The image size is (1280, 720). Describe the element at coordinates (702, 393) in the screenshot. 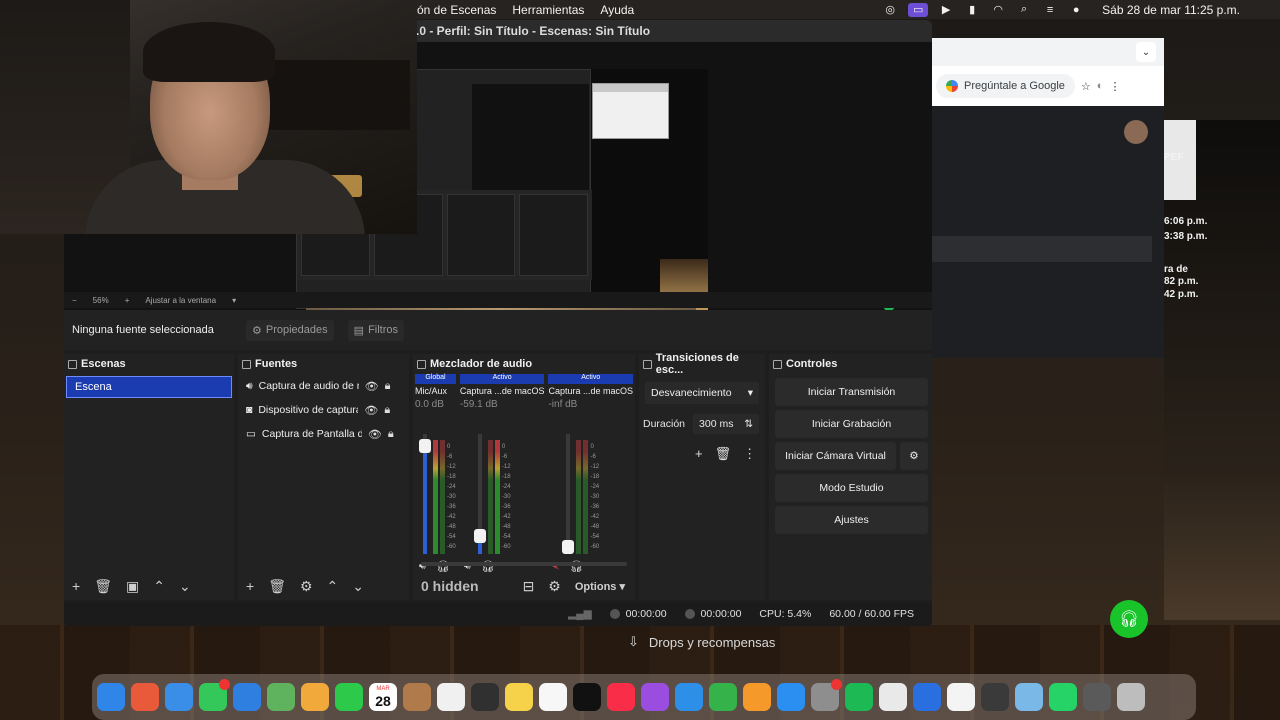

I see `transition-select: Desvanecimiento ▾` at that location.